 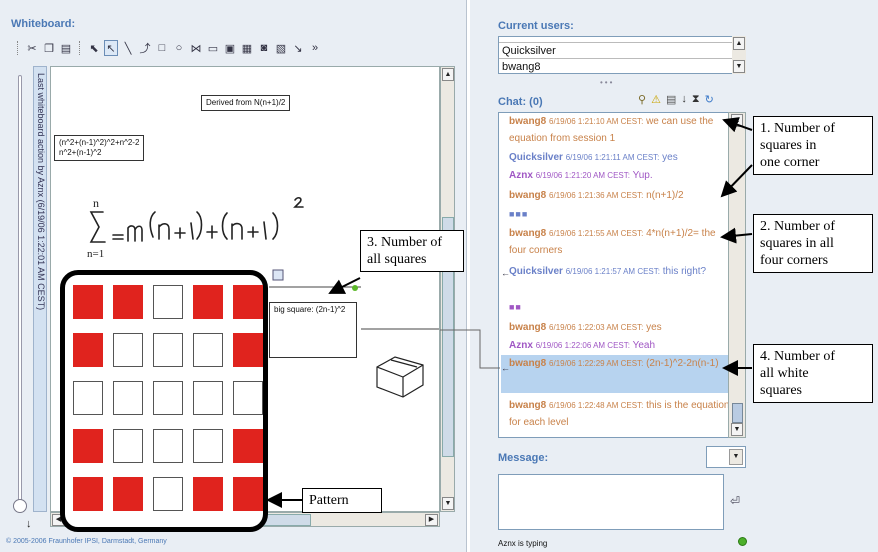 What do you see at coordinates (671, 99) in the screenshot?
I see `print-icon: ▤` at bounding box center [671, 99].